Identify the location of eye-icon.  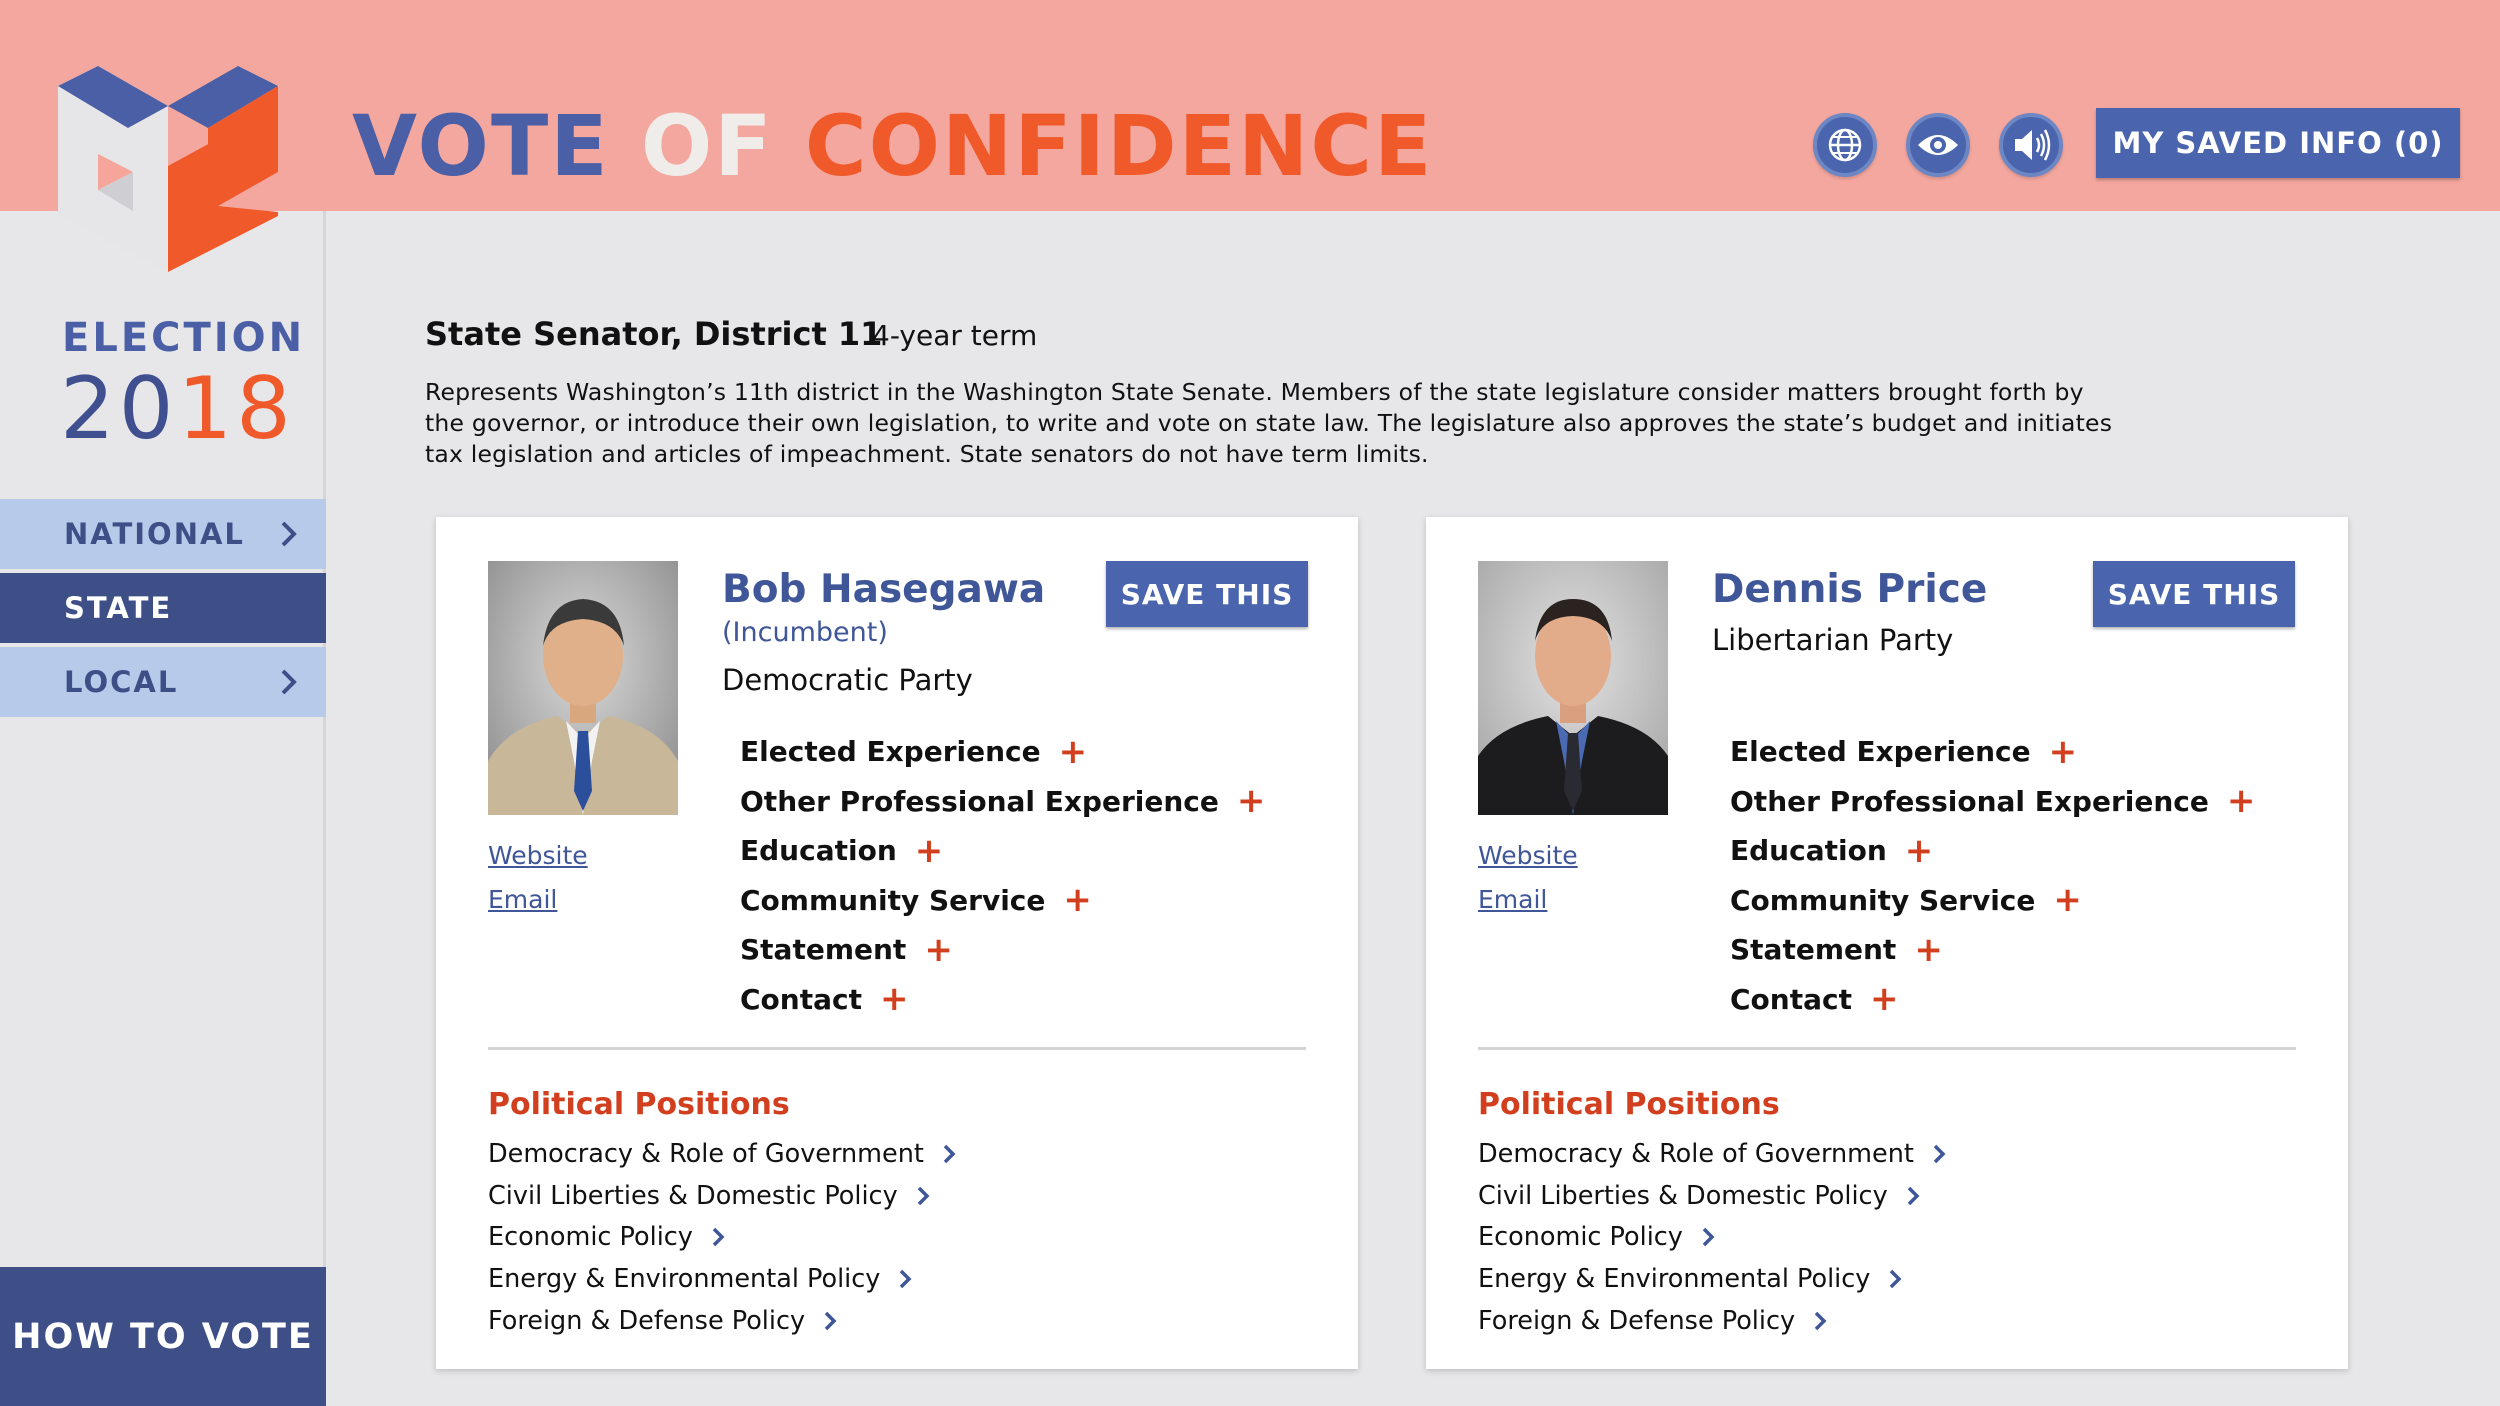
(1938, 145).